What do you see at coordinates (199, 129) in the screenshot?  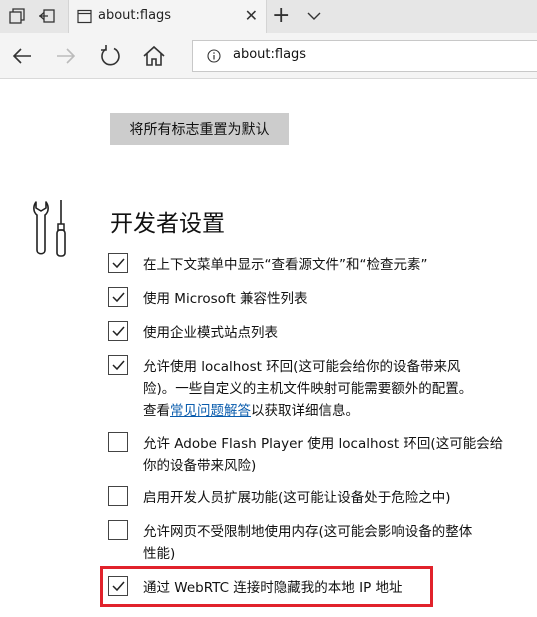 I see `reset-flags-button: 将所有标志重置为默认` at bounding box center [199, 129].